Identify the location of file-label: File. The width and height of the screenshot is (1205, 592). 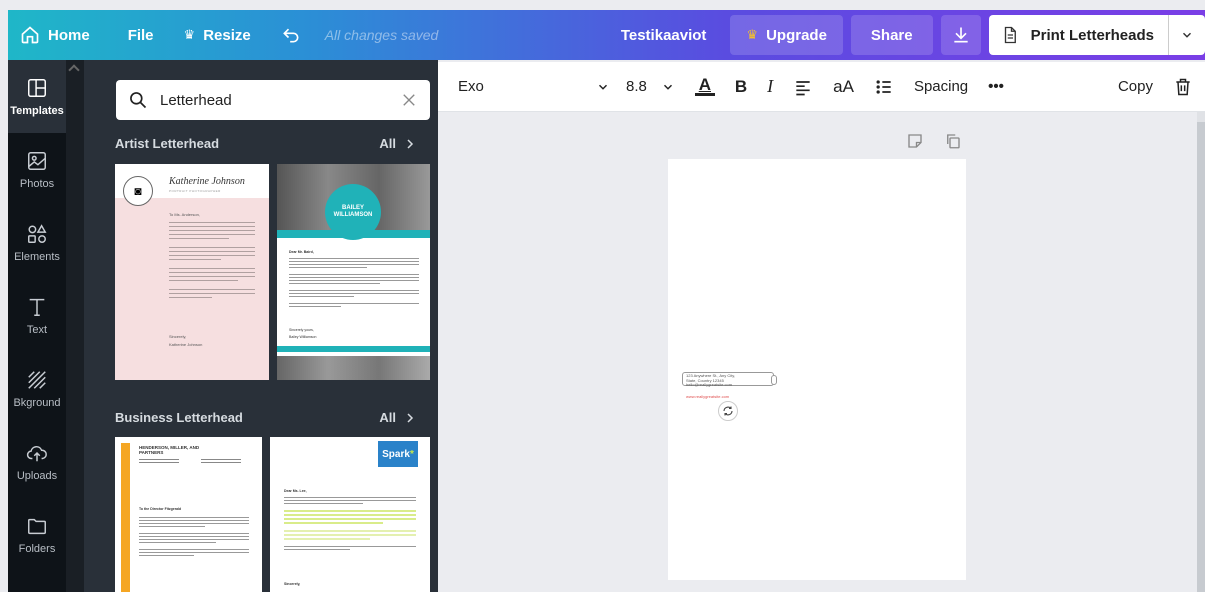
(140, 35).